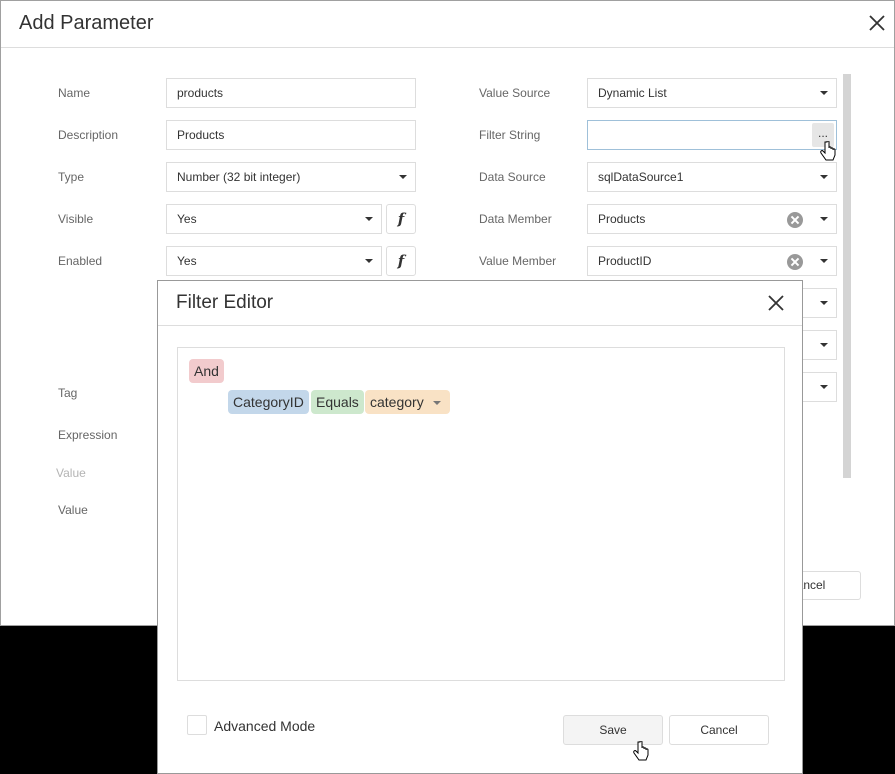 Image resolution: width=895 pixels, height=774 pixels. I want to click on scrollbar, so click(847, 276).